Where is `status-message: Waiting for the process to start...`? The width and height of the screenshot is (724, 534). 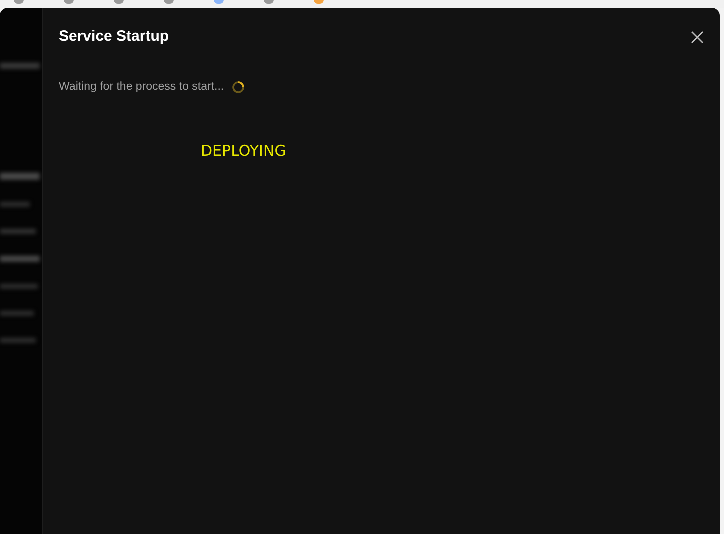 status-message: Waiting for the process to start... is located at coordinates (141, 87).